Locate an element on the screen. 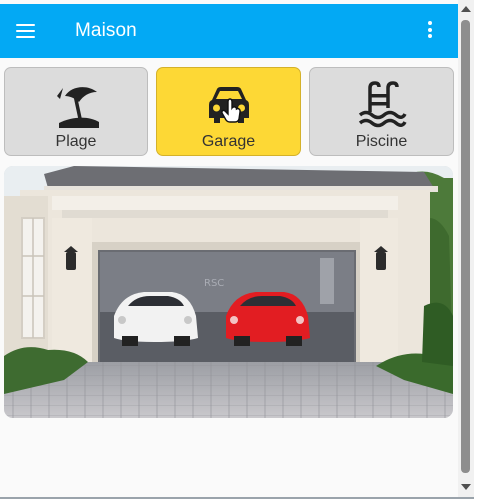  tile-garage: Garage is located at coordinates (228, 111).